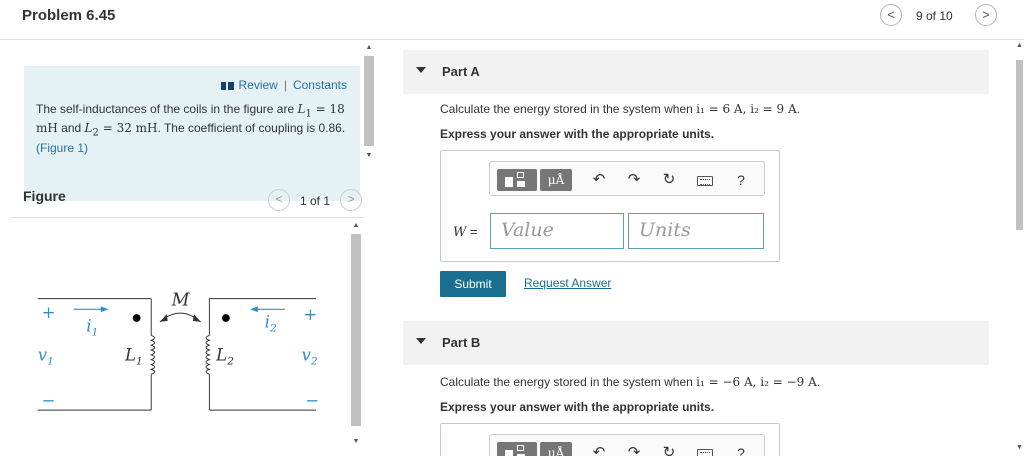 The image size is (1024, 456). Describe the element at coordinates (320, 85) in the screenshot. I see `constants-link: Constants` at that location.